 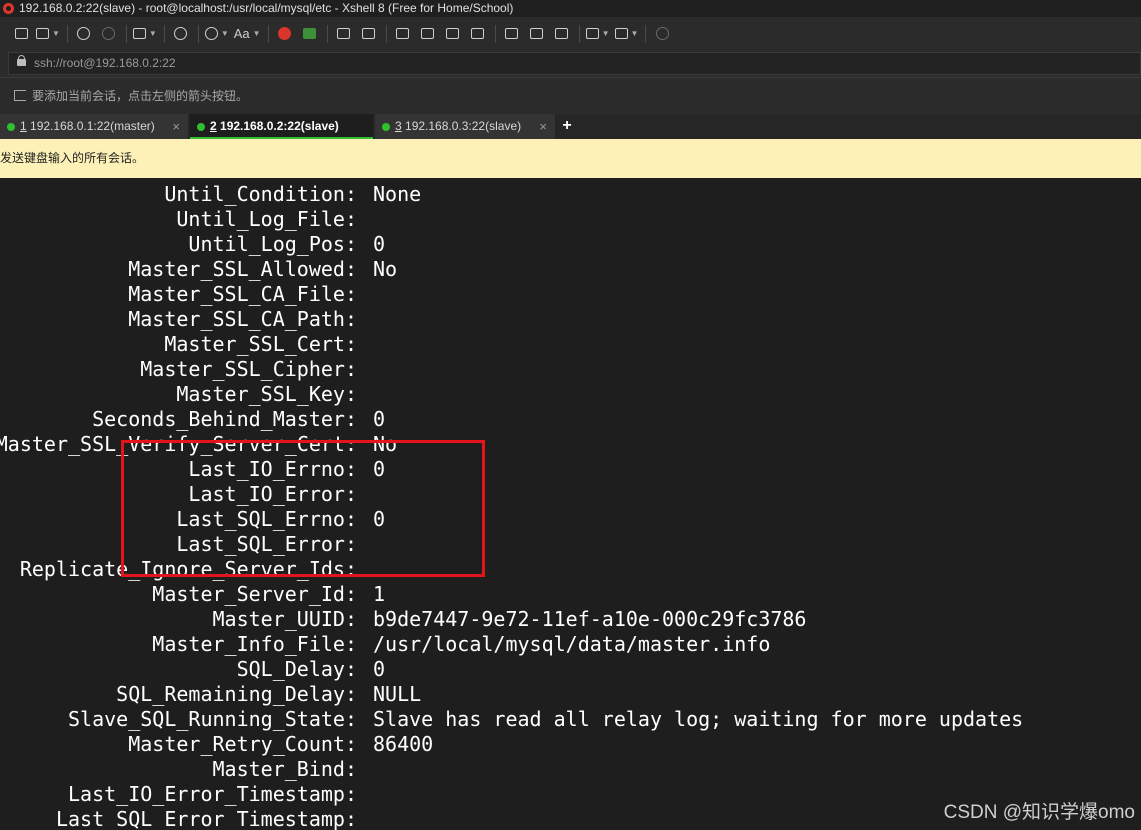 What do you see at coordinates (105, 63) in the screenshot?
I see `address-url: ssh://root@192.168.0.2:22` at bounding box center [105, 63].